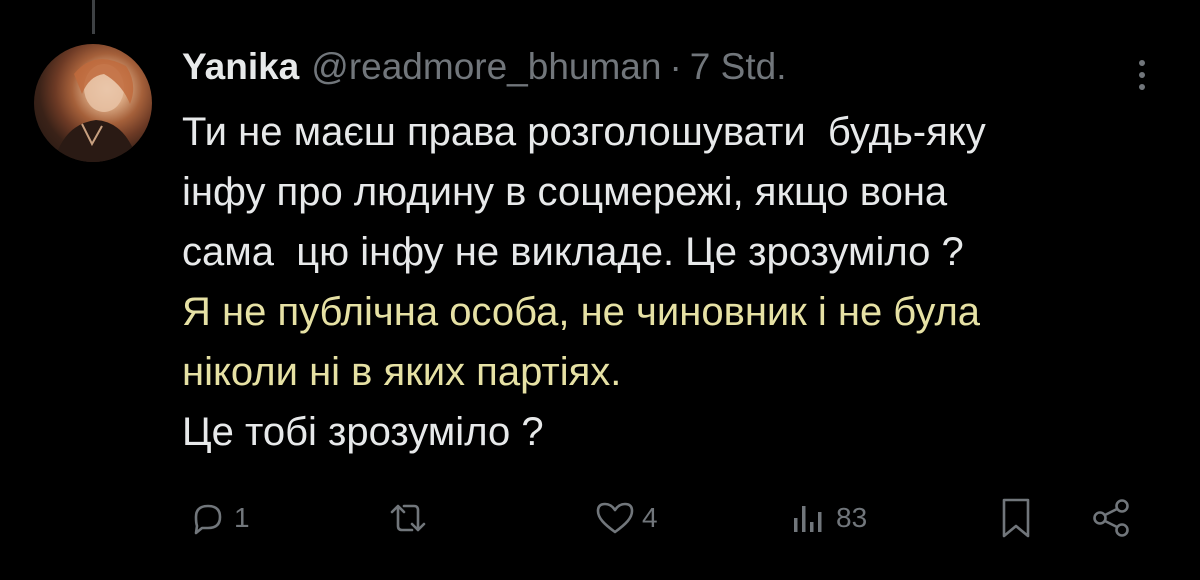 This screenshot has width=1200, height=580. I want to click on like-count: 4, so click(650, 517).